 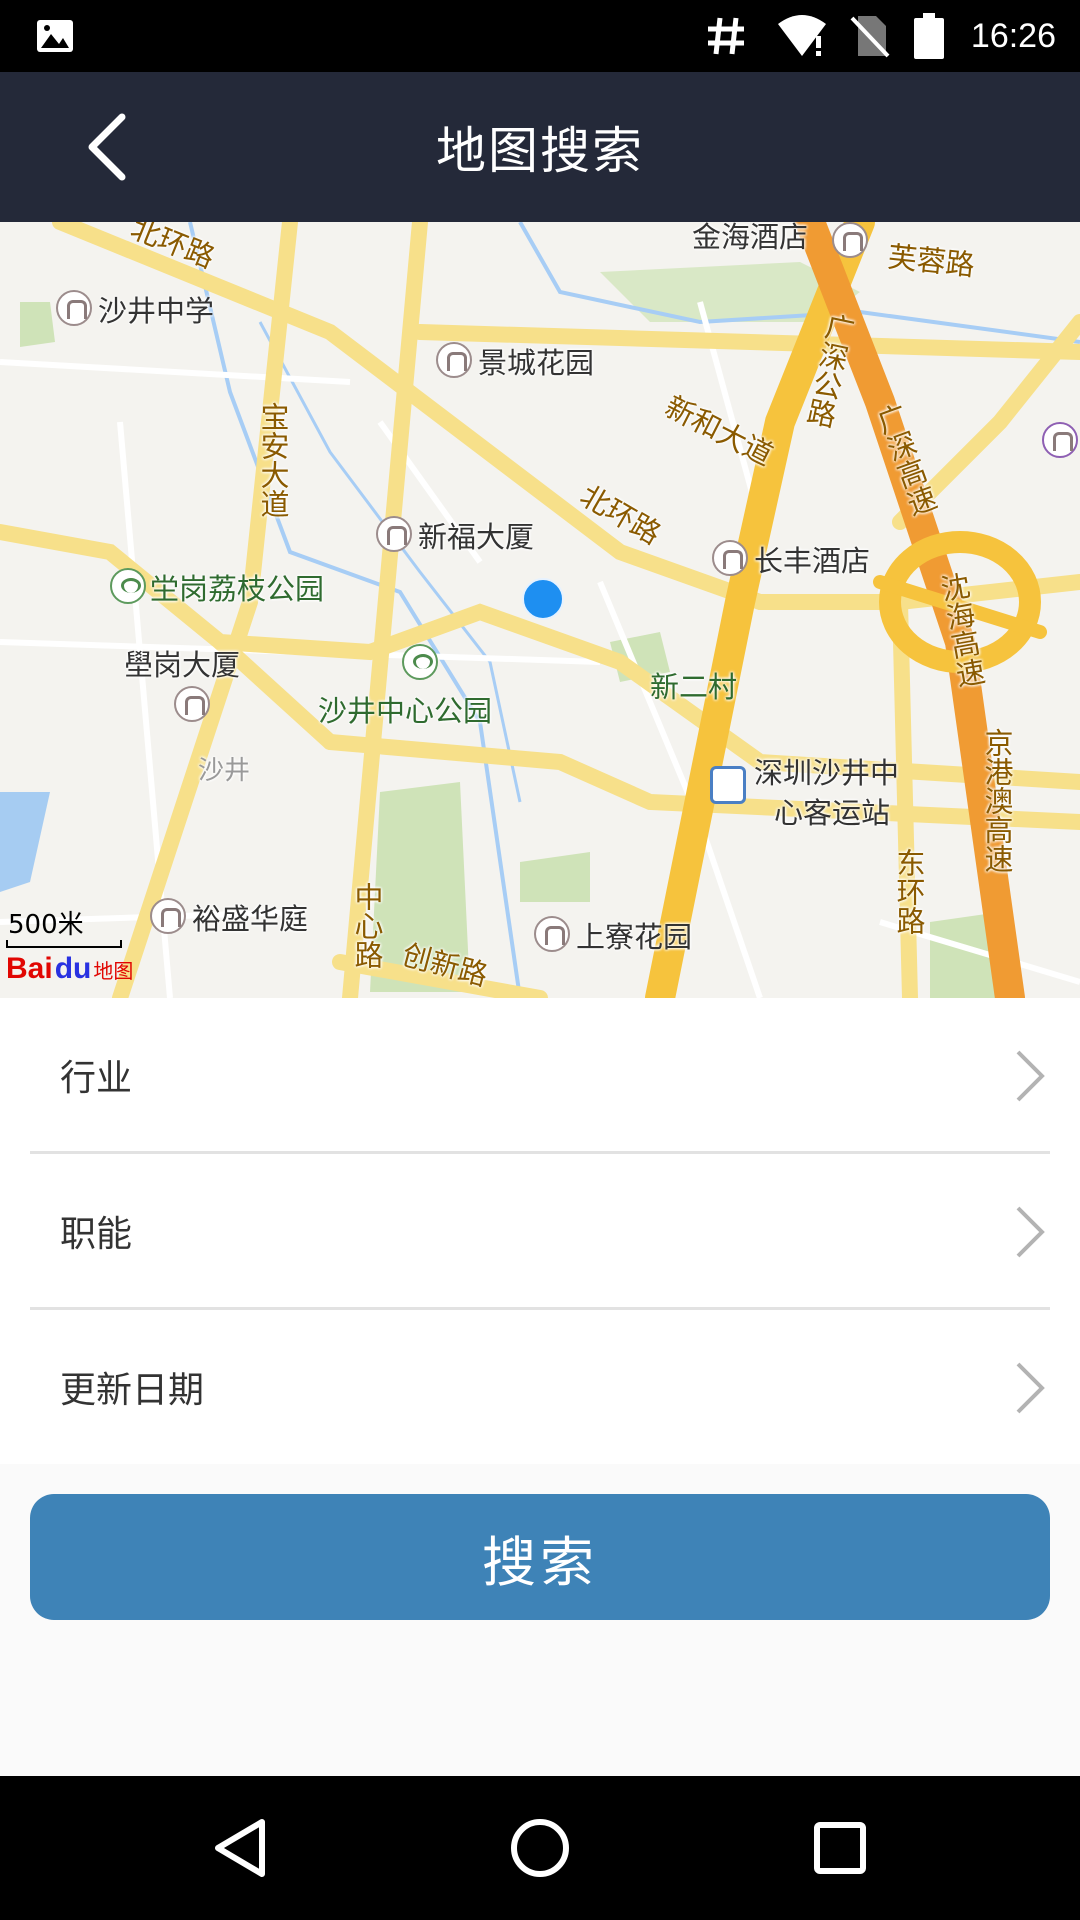 I want to click on filter-label: 更新日期, so click(x=132, y=1390).